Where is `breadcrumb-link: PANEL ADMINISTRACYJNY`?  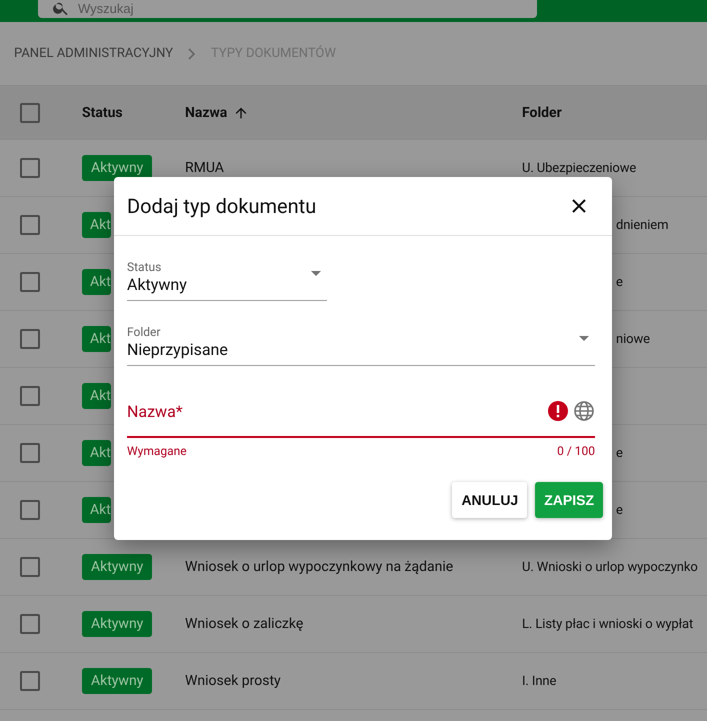
breadcrumb-link: PANEL ADMINISTRACYJNY is located at coordinates (94, 53).